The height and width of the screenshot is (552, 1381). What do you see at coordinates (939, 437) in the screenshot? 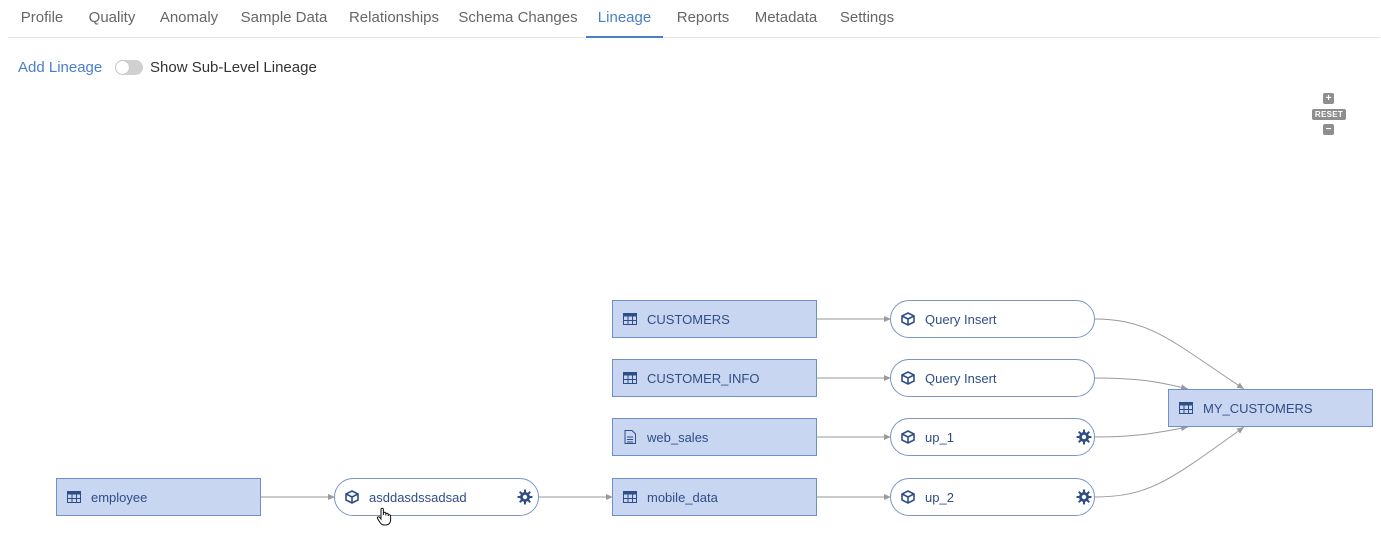
I see `node-label: up_1` at bounding box center [939, 437].